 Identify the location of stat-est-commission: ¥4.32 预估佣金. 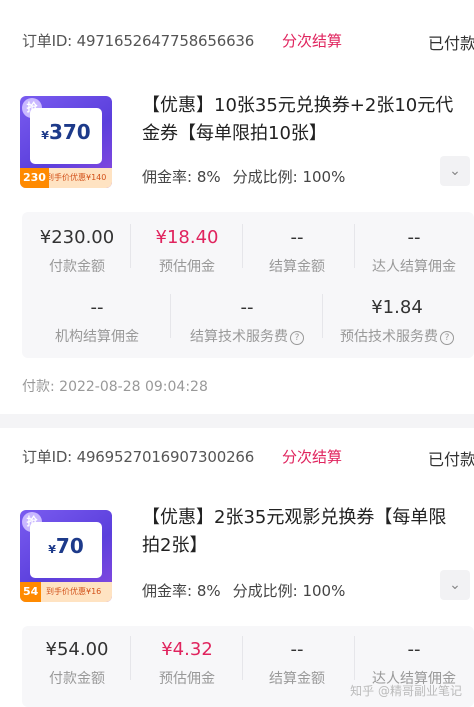
(187, 663).